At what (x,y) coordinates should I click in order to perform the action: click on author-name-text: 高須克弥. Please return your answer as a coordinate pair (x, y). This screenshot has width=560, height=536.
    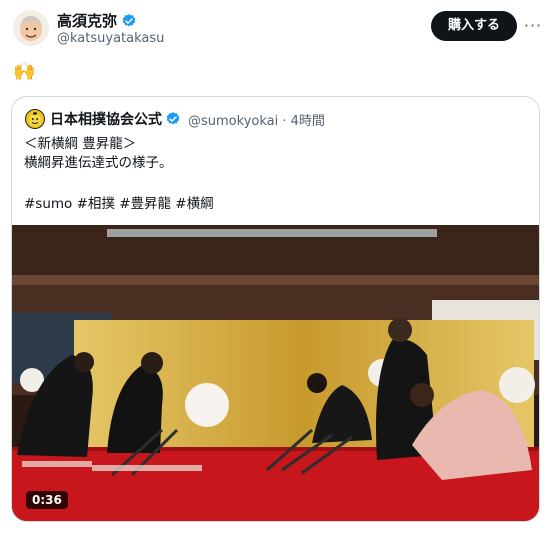
    Looking at the image, I should click on (87, 21).